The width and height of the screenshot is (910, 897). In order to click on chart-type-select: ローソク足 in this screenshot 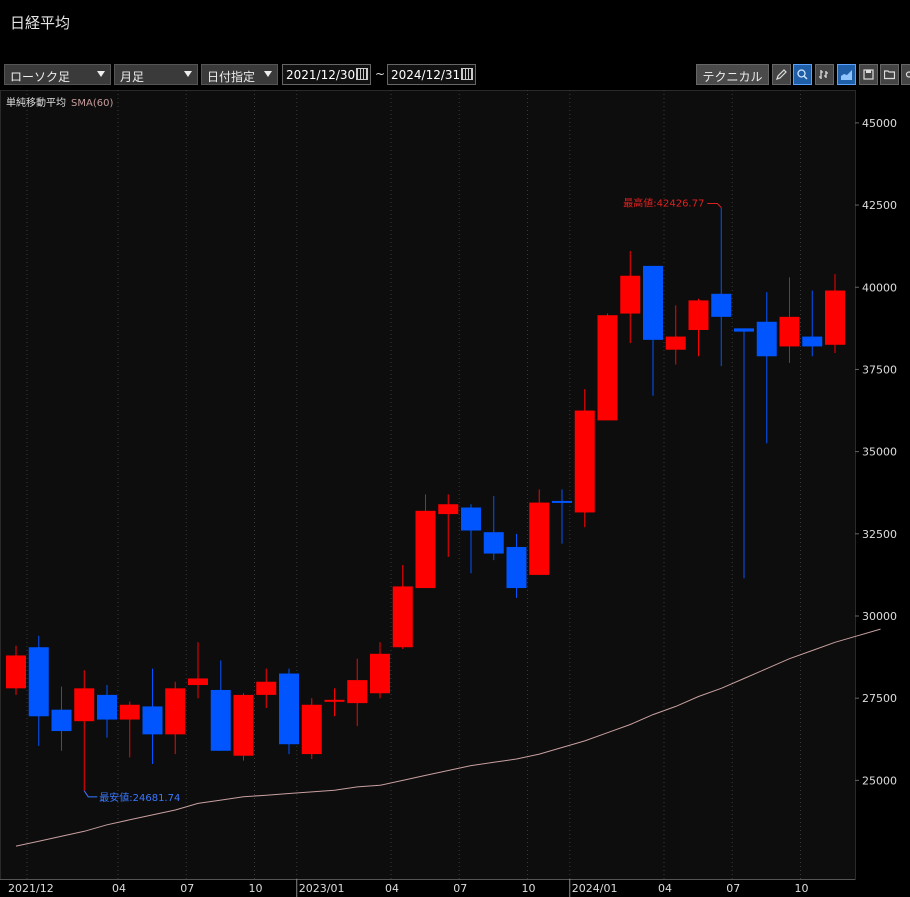, I will do `click(57, 74)`.